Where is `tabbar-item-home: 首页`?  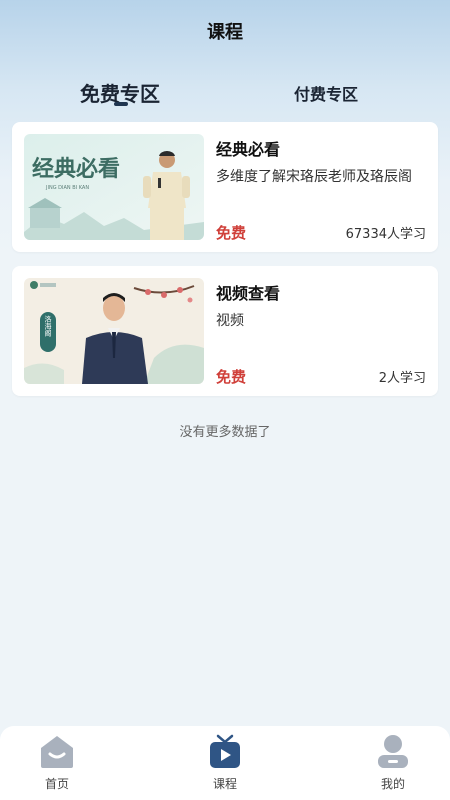
tabbar-item-home: 首页 is located at coordinates (57, 763).